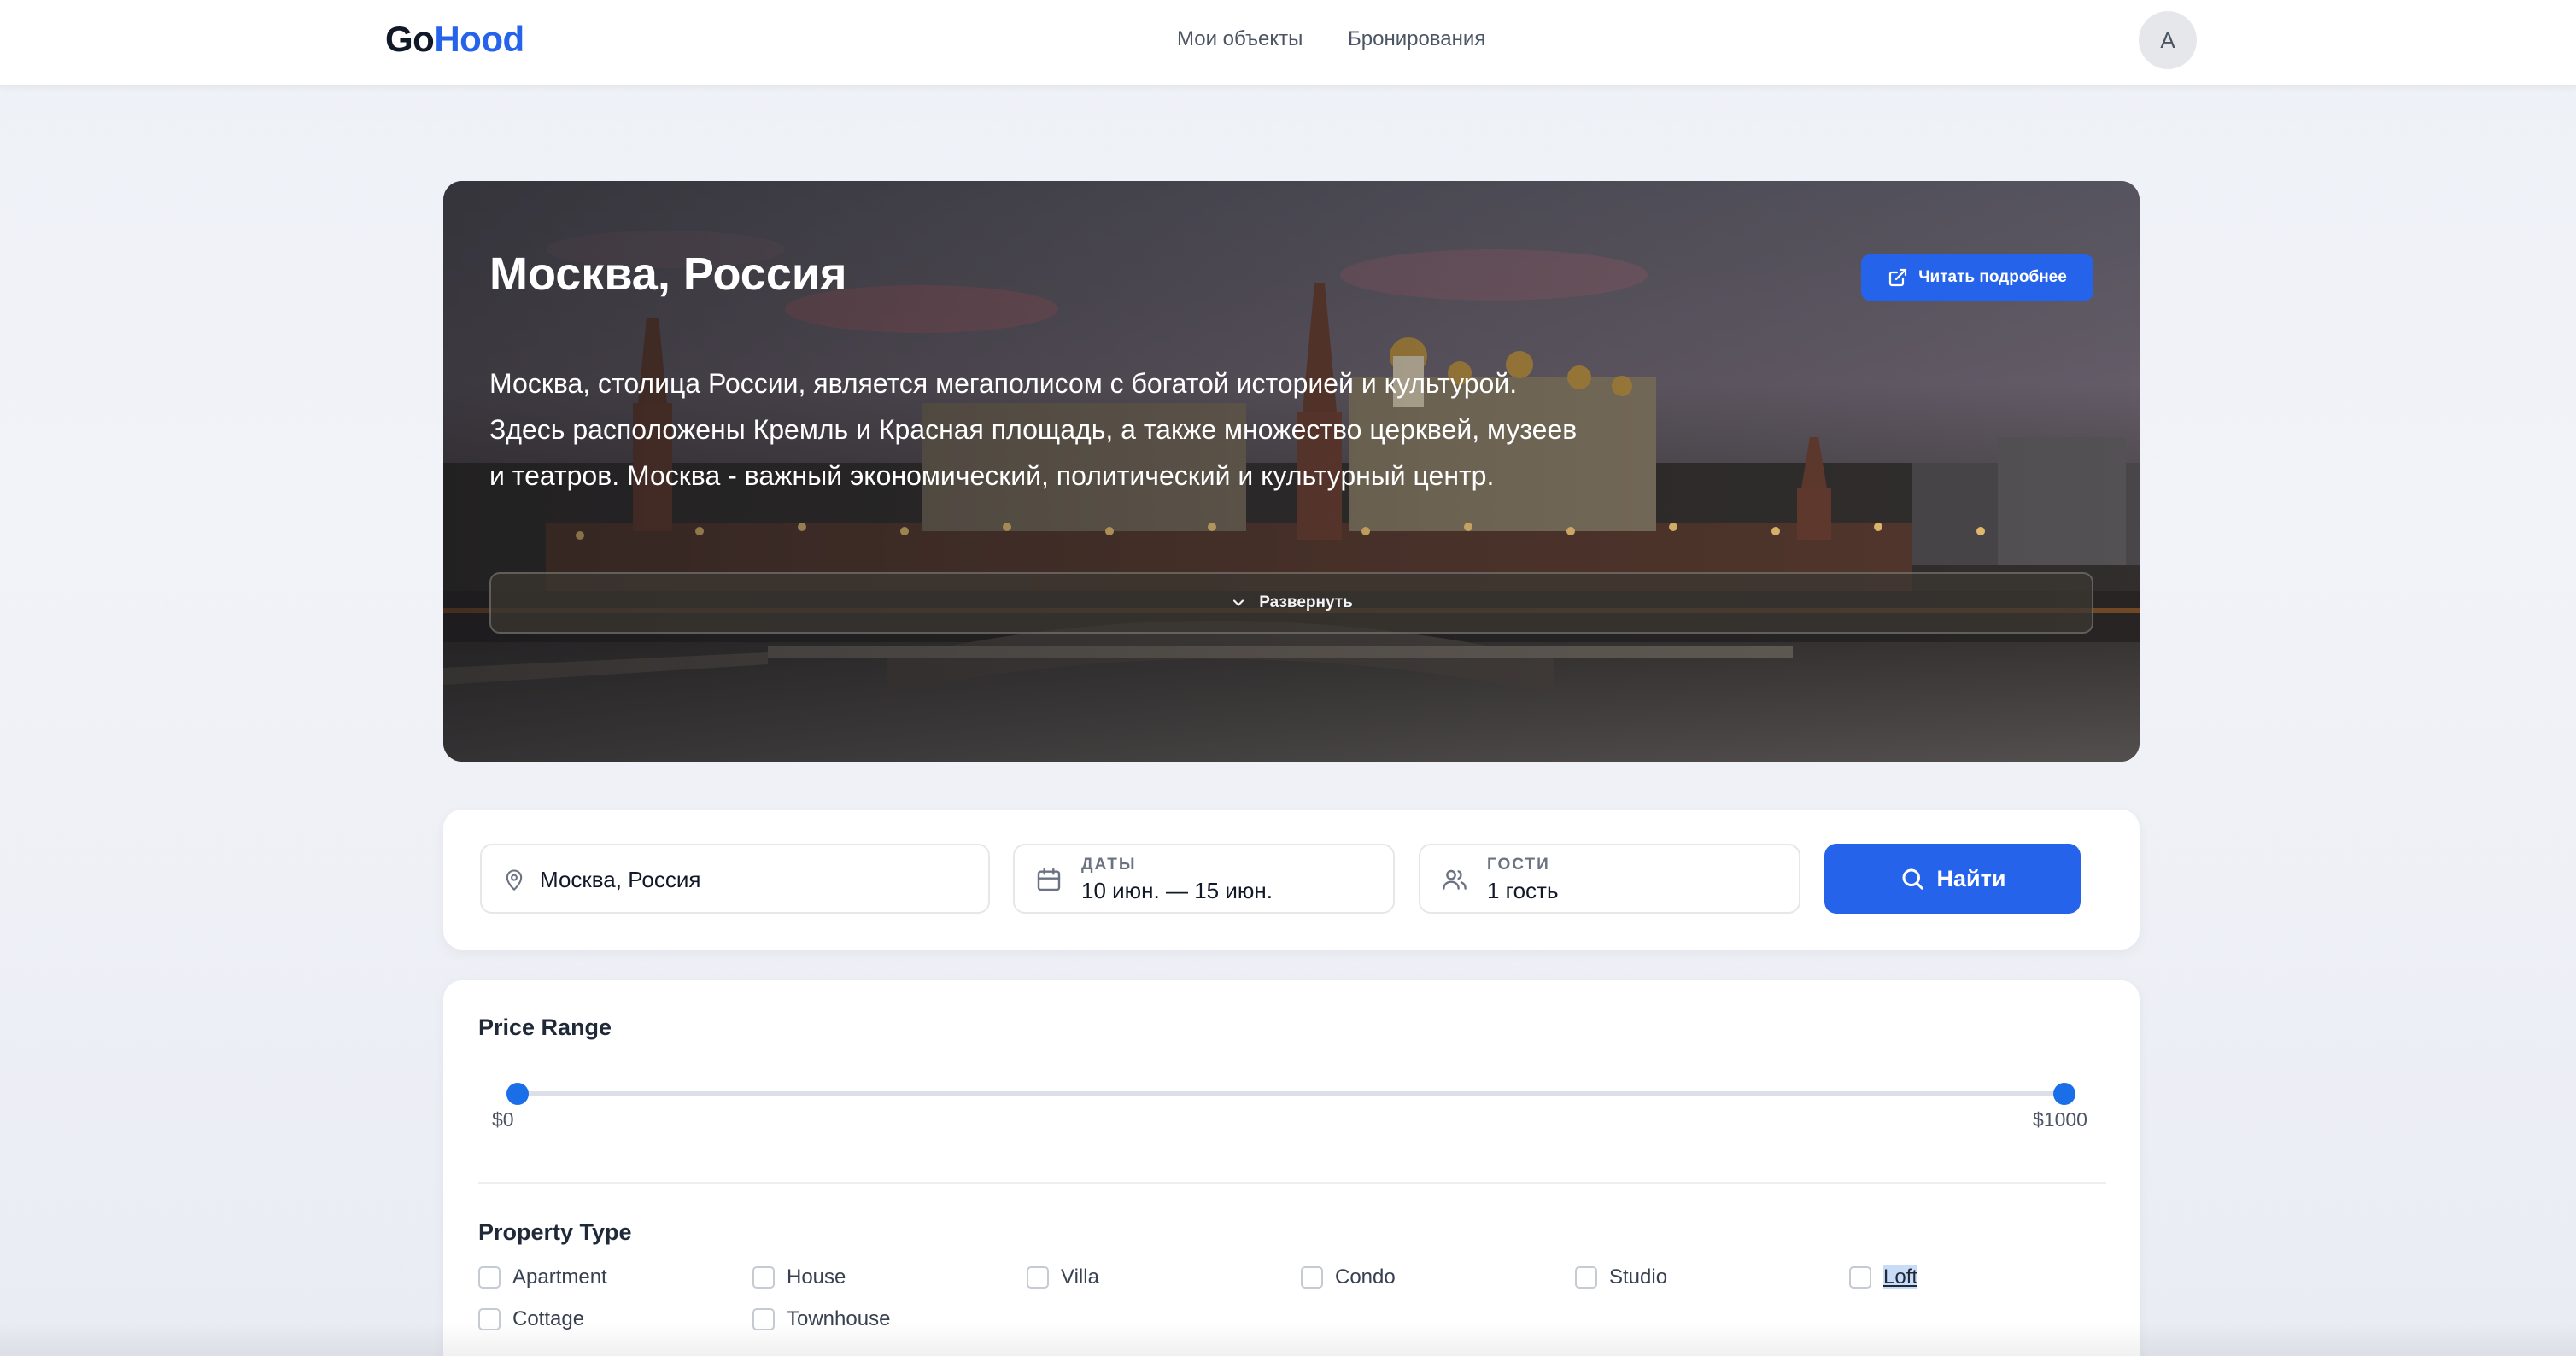  What do you see at coordinates (1455, 879) in the screenshot?
I see `users-icon` at bounding box center [1455, 879].